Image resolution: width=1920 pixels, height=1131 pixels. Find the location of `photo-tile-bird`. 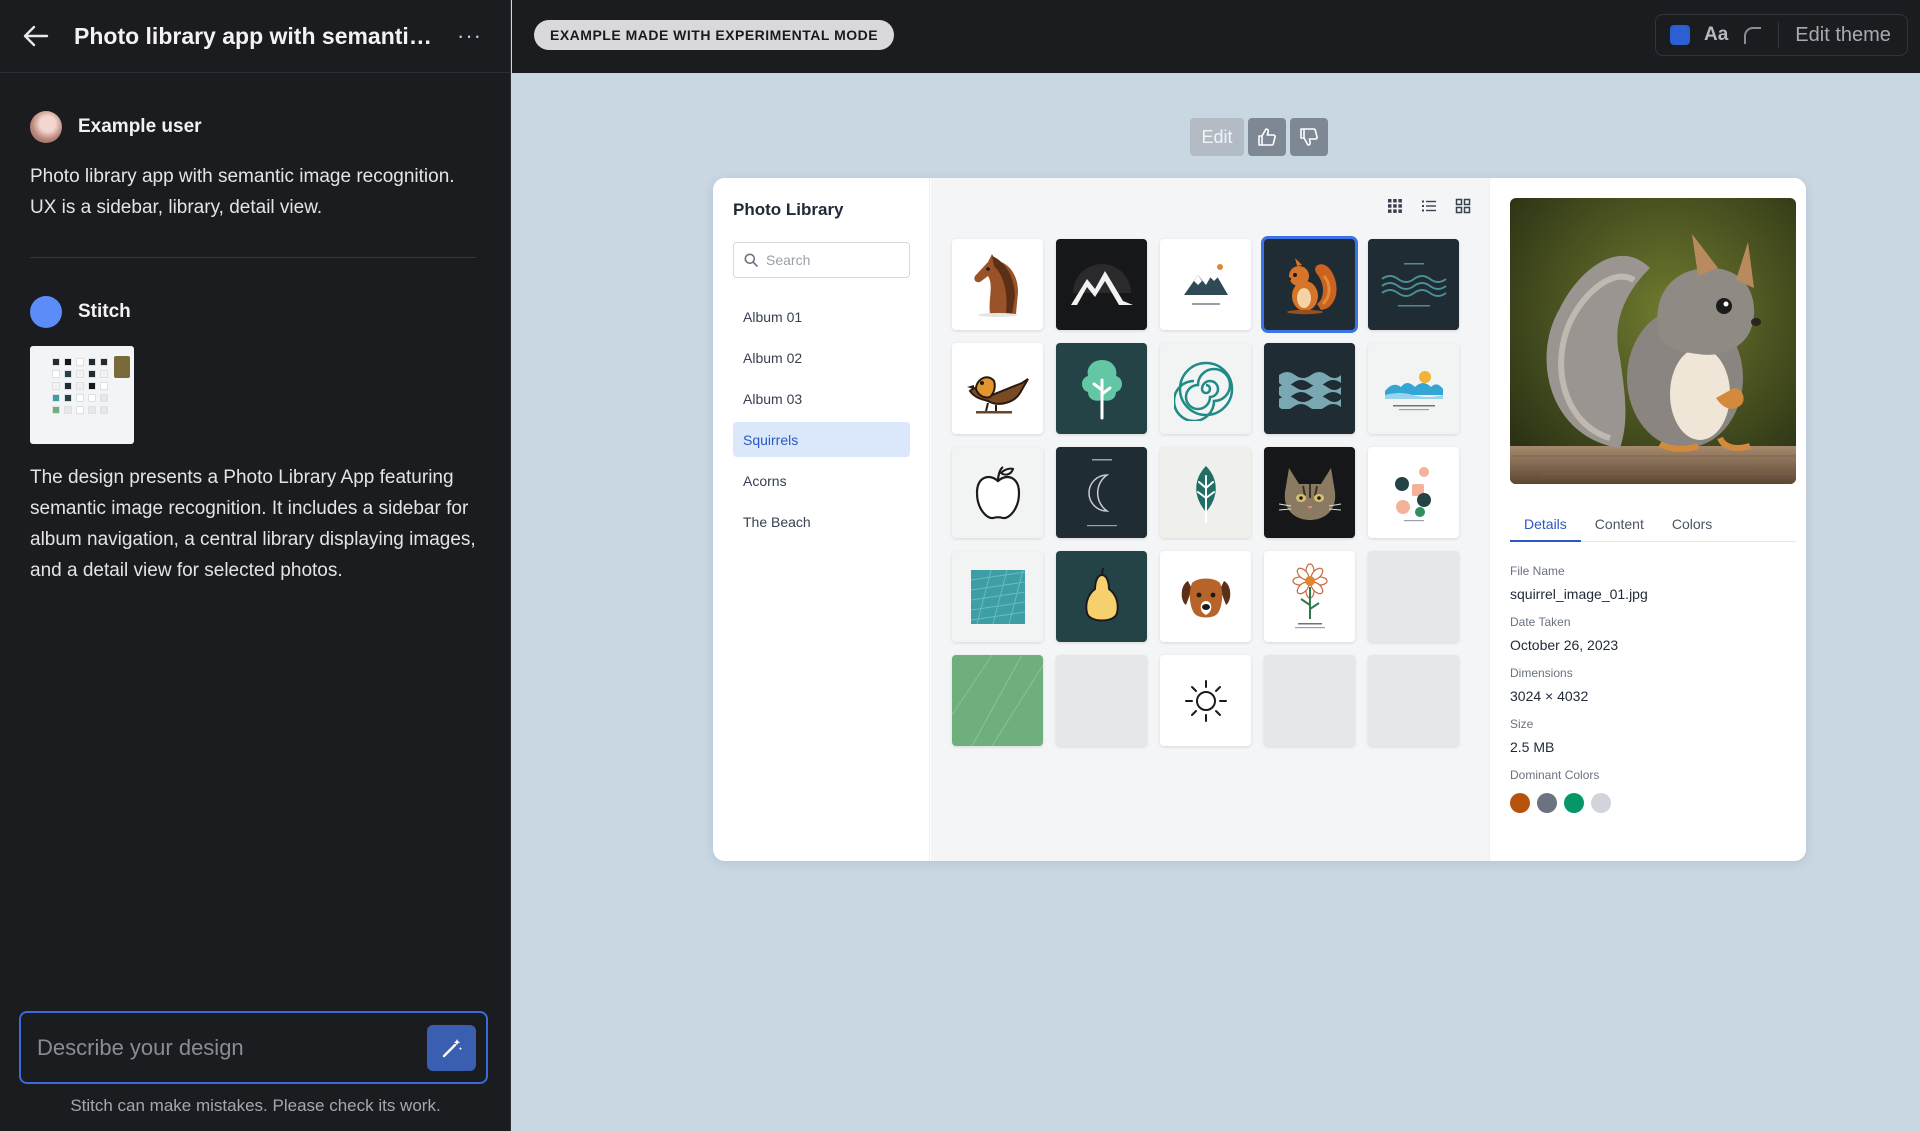

photo-tile-bird is located at coordinates (997, 388).